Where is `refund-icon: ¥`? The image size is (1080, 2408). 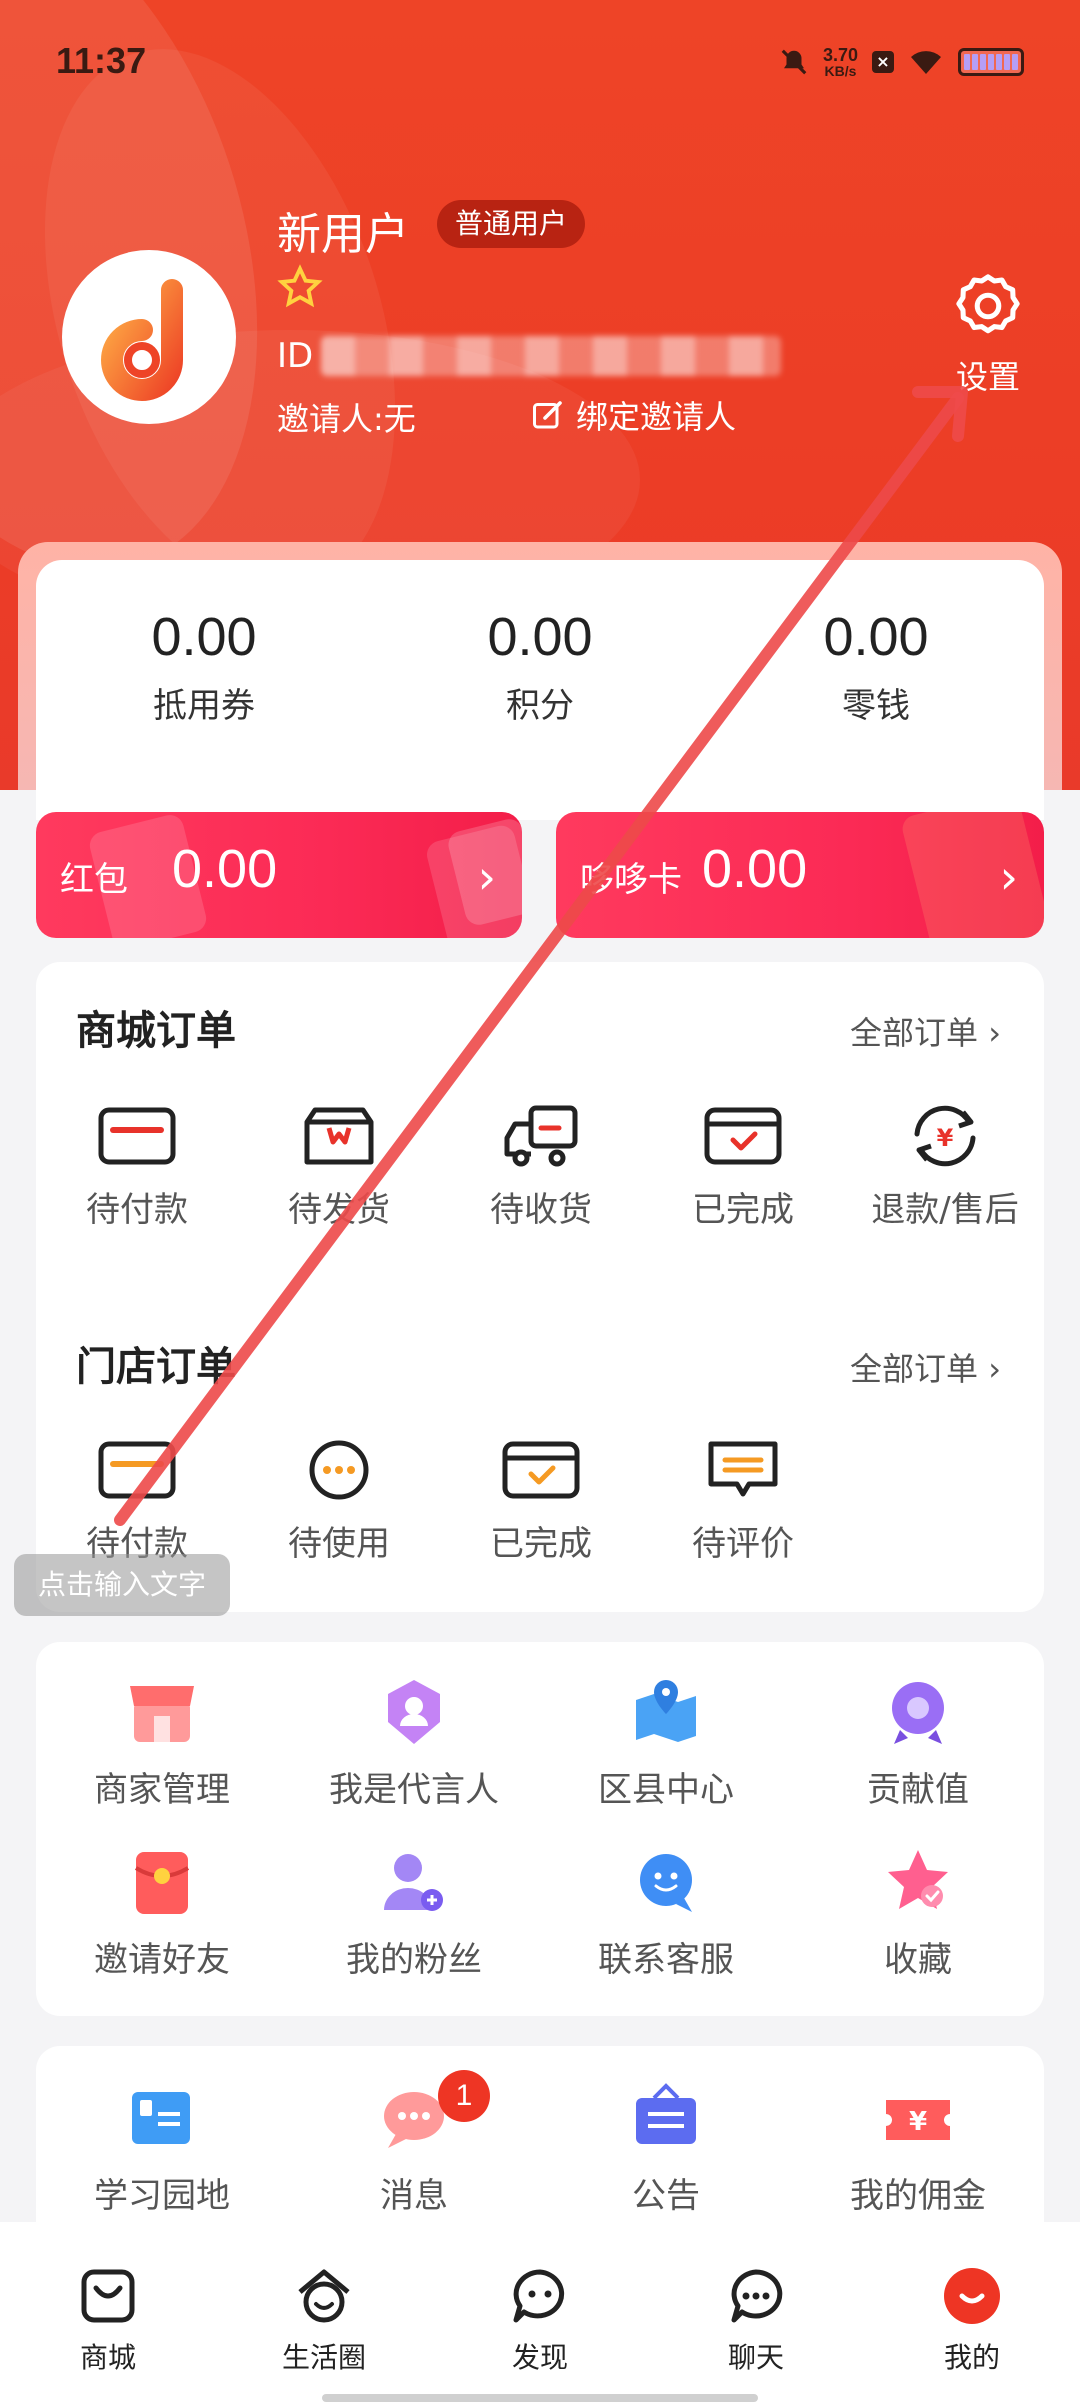
refund-icon: ¥ is located at coordinates (945, 1136).